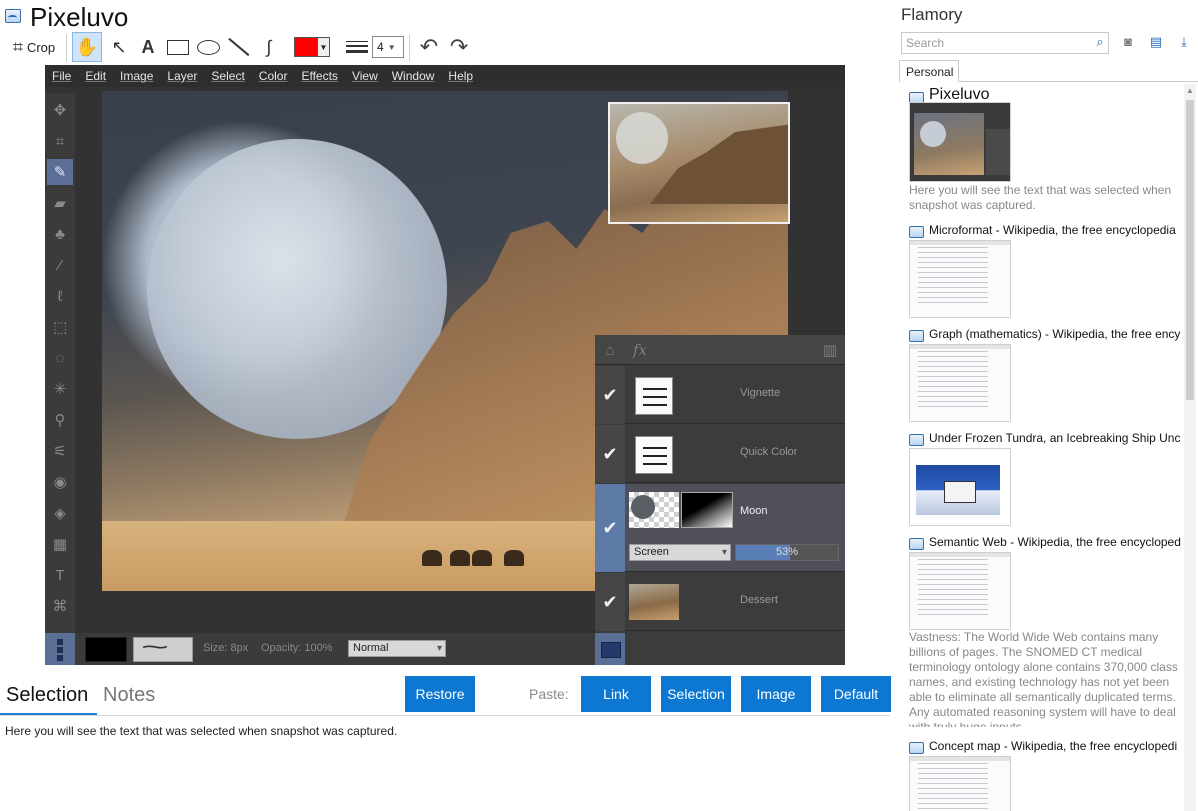 The width and height of the screenshot is (1198, 811). I want to click on text-icon: A, so click(148, 46).